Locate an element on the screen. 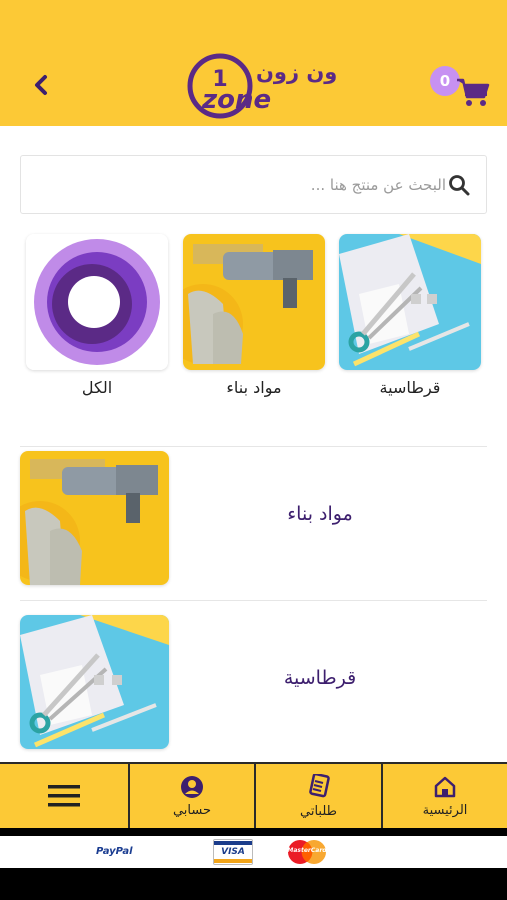 This screenshot has height=900, width=507. category-all: الكل is located at coordinates (97, 319).